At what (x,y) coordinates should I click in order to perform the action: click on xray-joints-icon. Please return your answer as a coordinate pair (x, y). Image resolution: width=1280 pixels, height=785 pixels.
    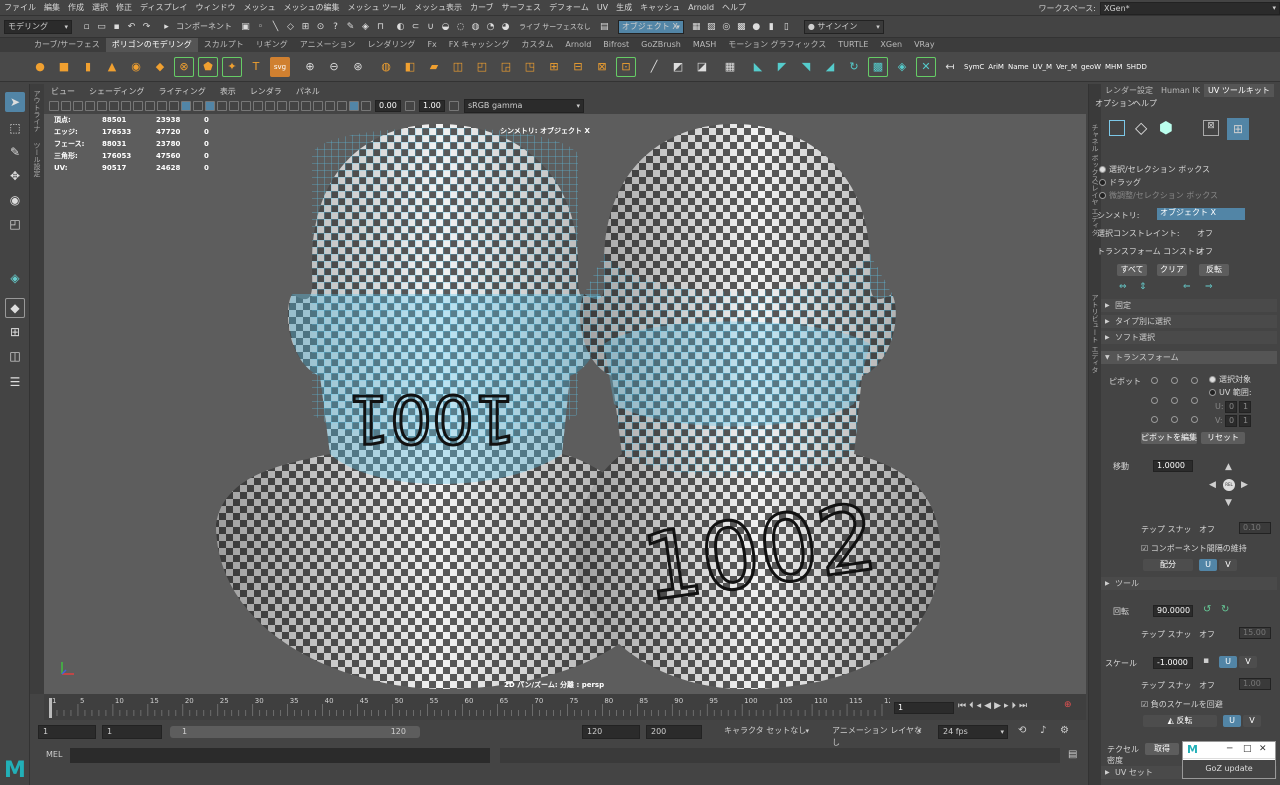
    Looking at the image, I should click on (330, 106).